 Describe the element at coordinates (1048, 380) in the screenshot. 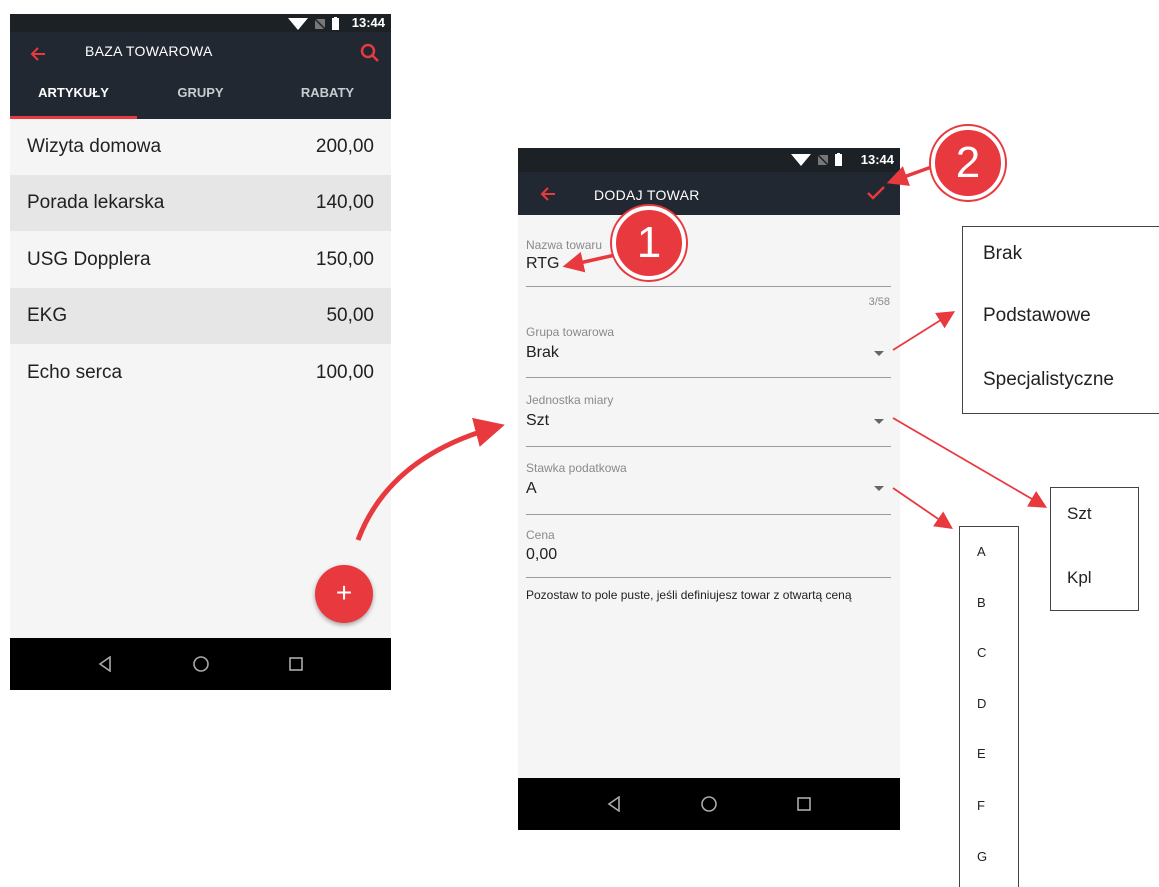

I see `group-option: Specjalistyczne` at that location.